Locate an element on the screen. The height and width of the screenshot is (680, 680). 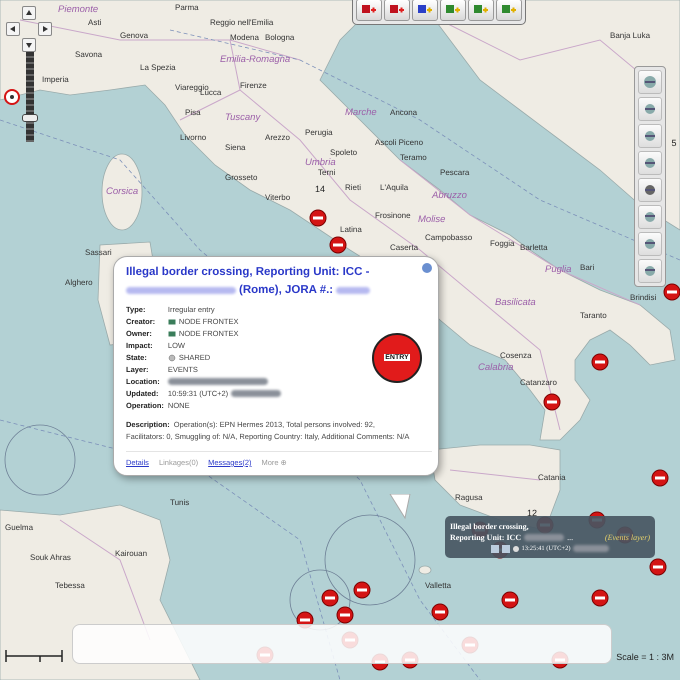
place-label: Abruzzo is located at coordinates (449, 195).